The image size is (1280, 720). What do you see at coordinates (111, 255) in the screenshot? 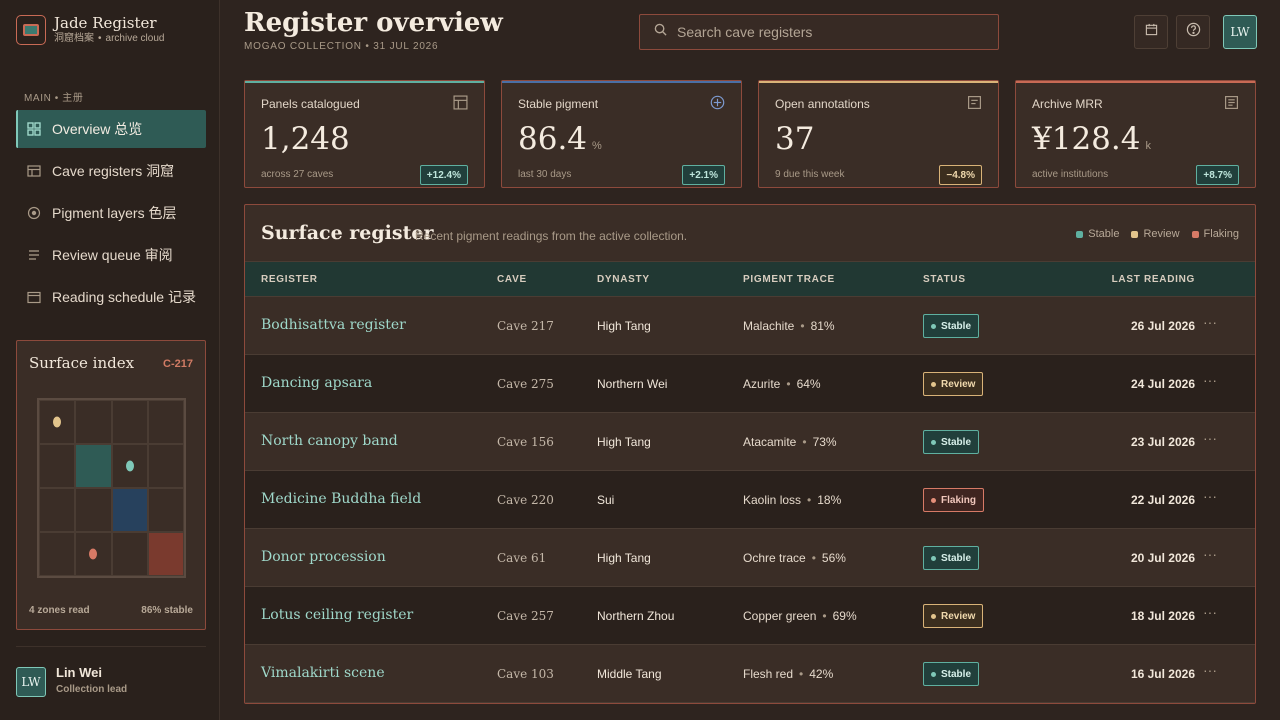
I see `sidebar-item-review-queue: Review queue 审阅` at bounding box center [111, 255].